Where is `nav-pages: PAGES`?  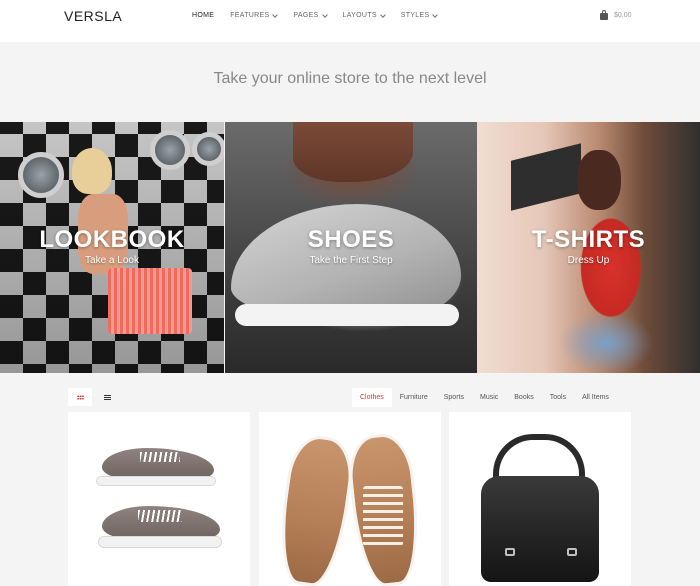
nav-pages: PAGES is located at coordinates (310, 15).